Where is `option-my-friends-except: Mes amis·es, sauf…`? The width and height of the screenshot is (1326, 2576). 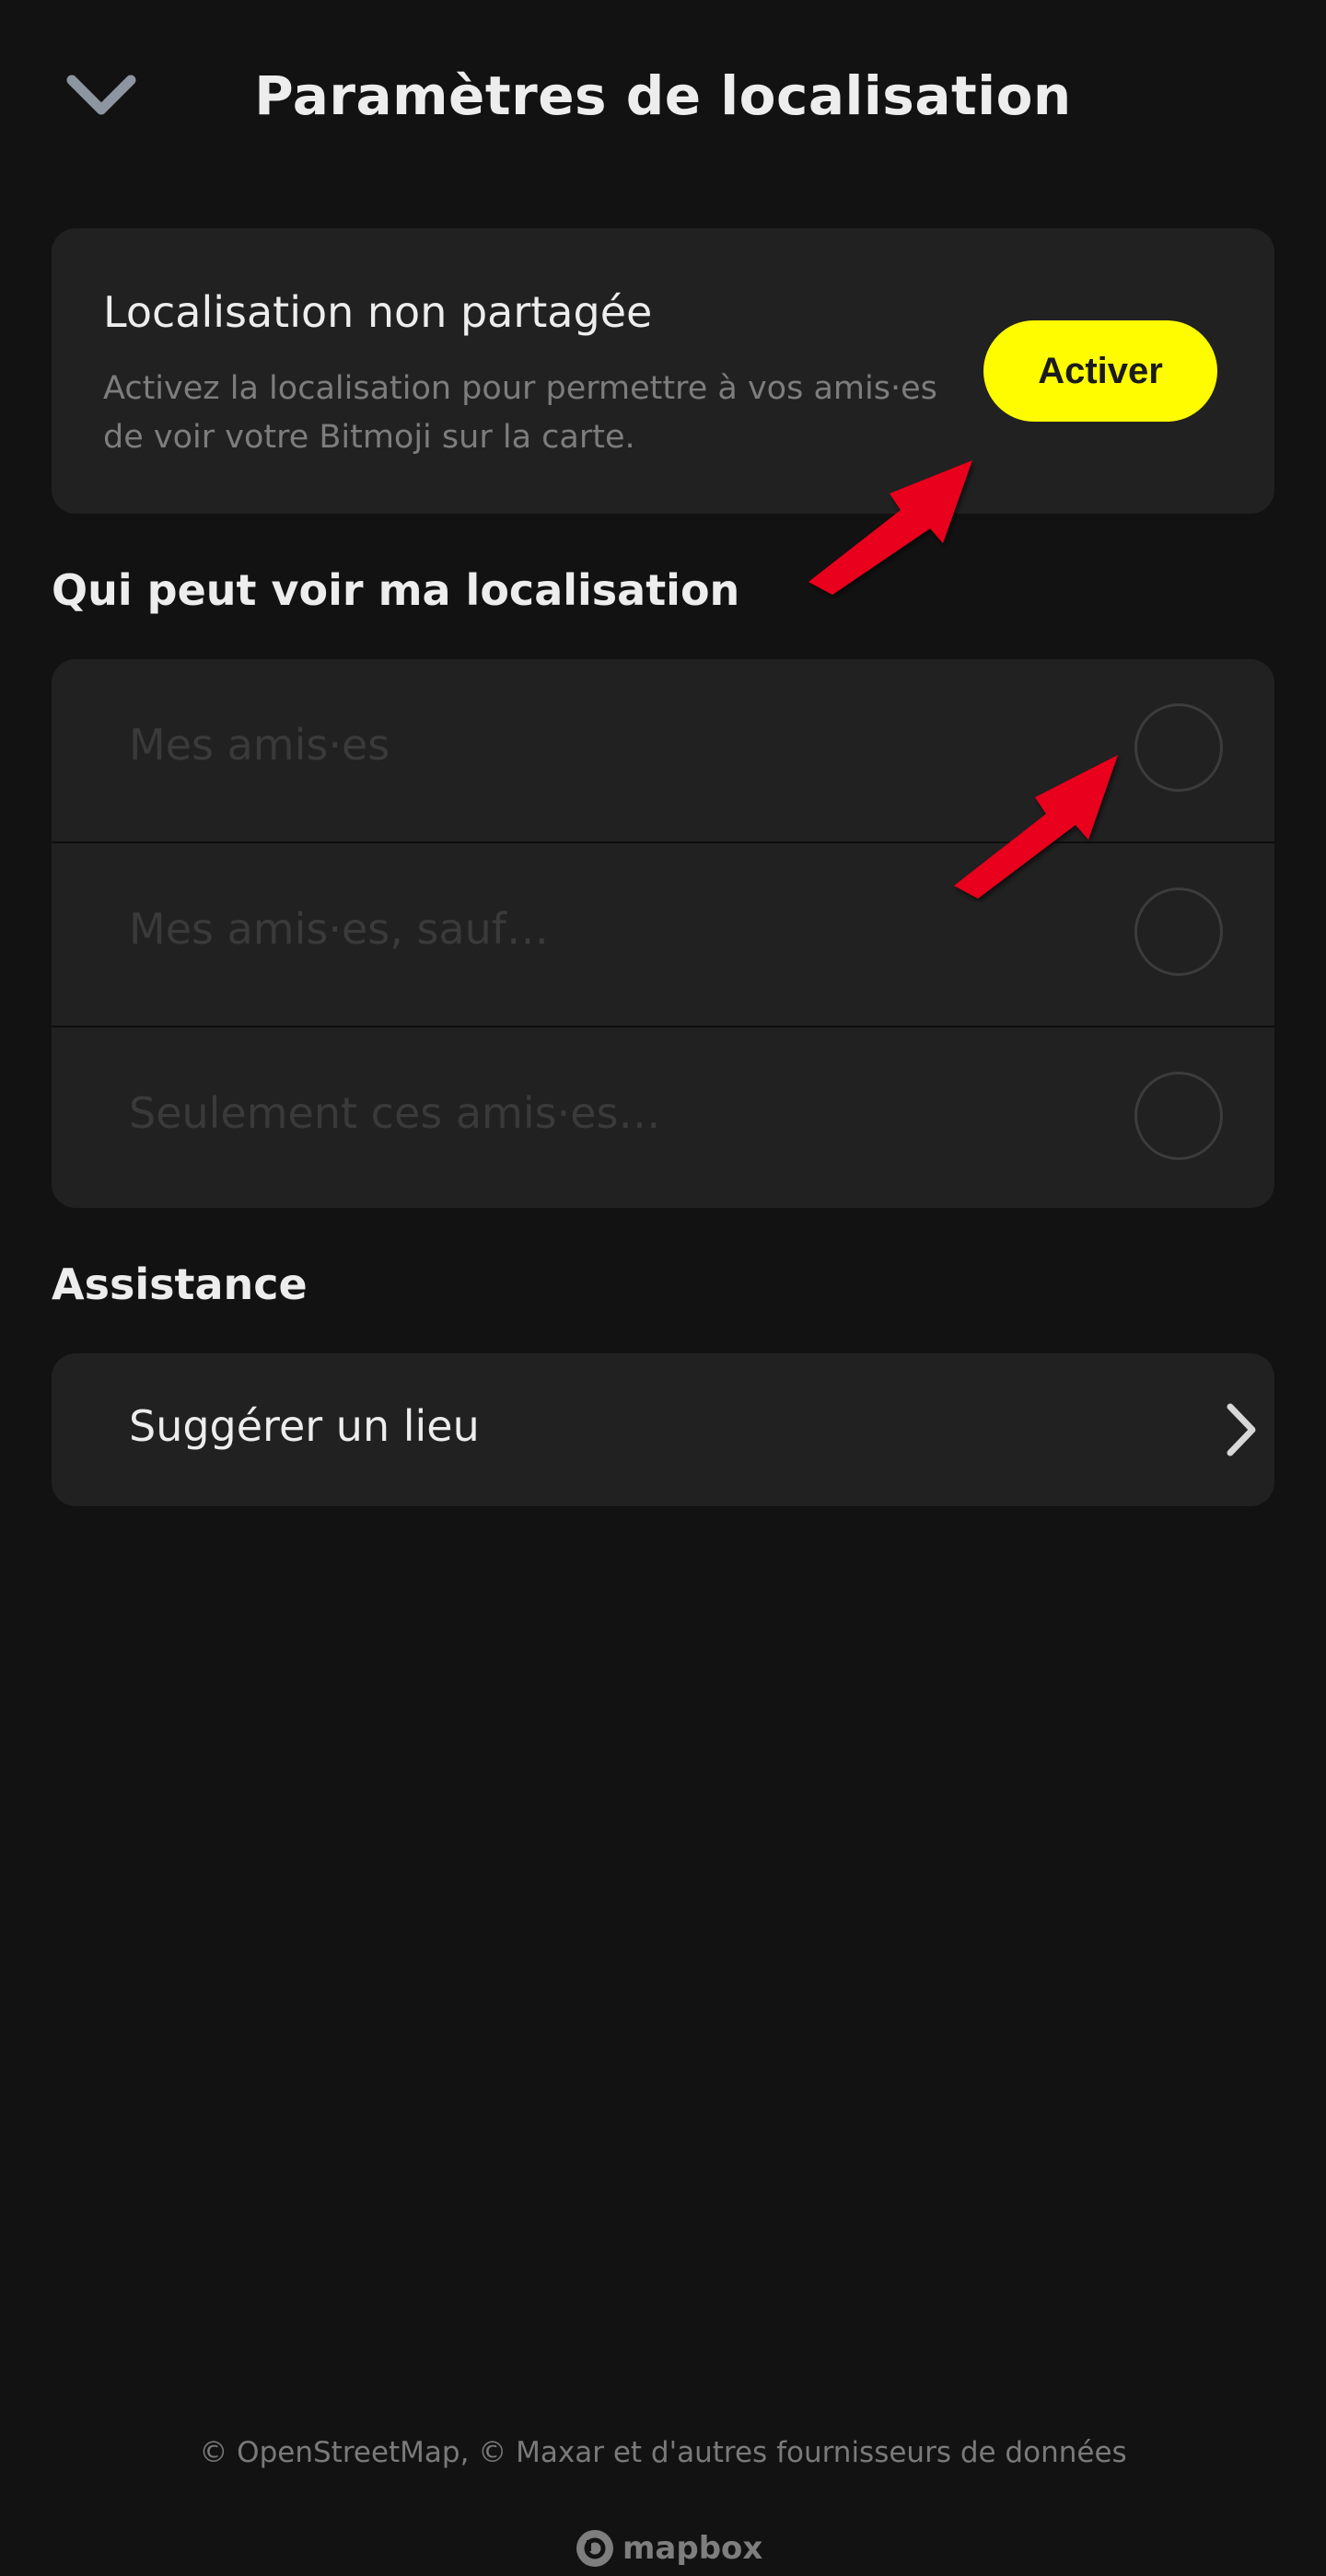 option-my-friends-except: Mes amis·es, sauf… is located at coordinates (663, 934).